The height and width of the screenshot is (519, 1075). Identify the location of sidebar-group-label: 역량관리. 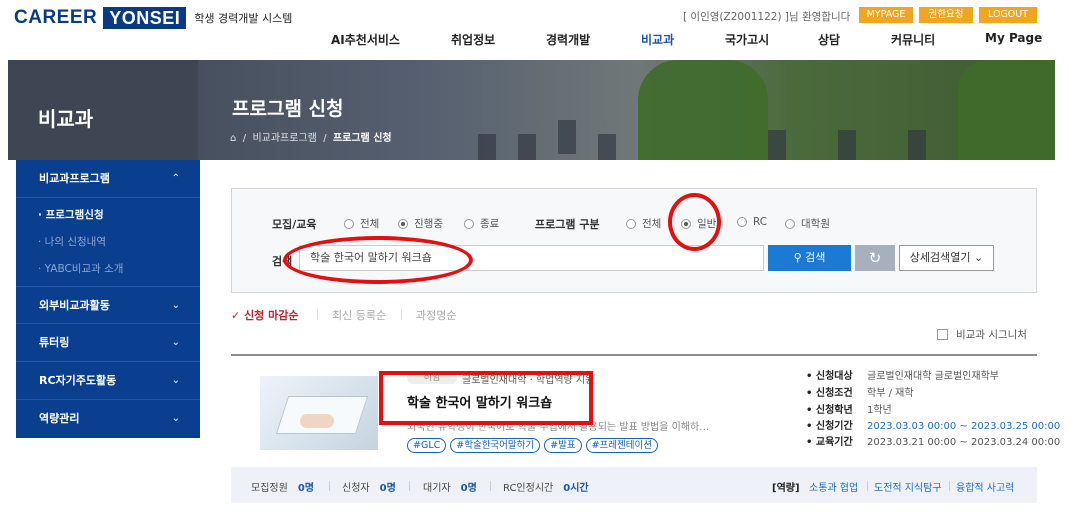
(59, 418).